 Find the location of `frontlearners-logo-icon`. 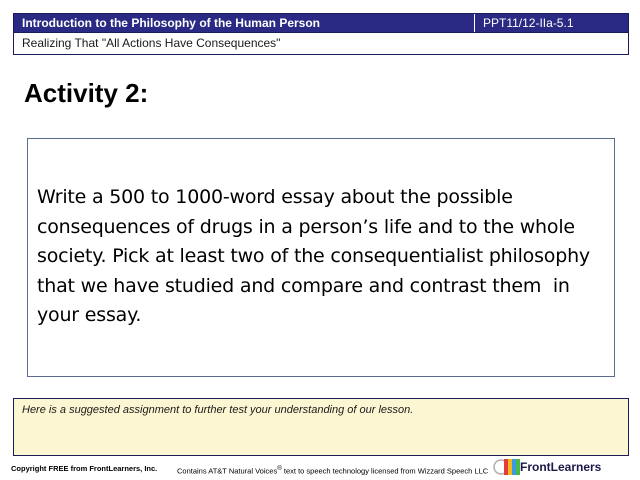

frontlearners-logo-icon is located at coordinates (506, 467).